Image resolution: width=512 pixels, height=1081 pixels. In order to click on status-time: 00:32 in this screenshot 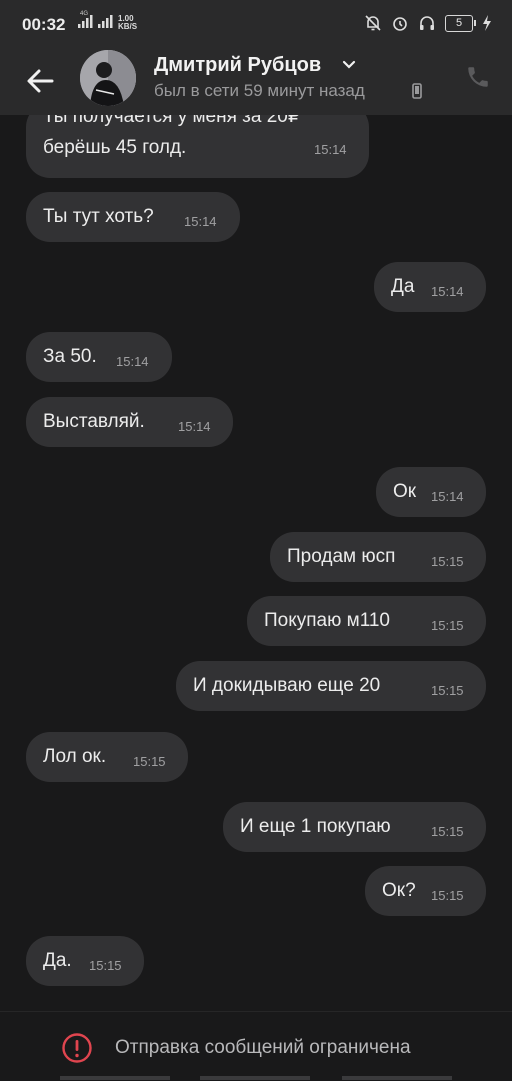, I will do `click(44, 24)`.